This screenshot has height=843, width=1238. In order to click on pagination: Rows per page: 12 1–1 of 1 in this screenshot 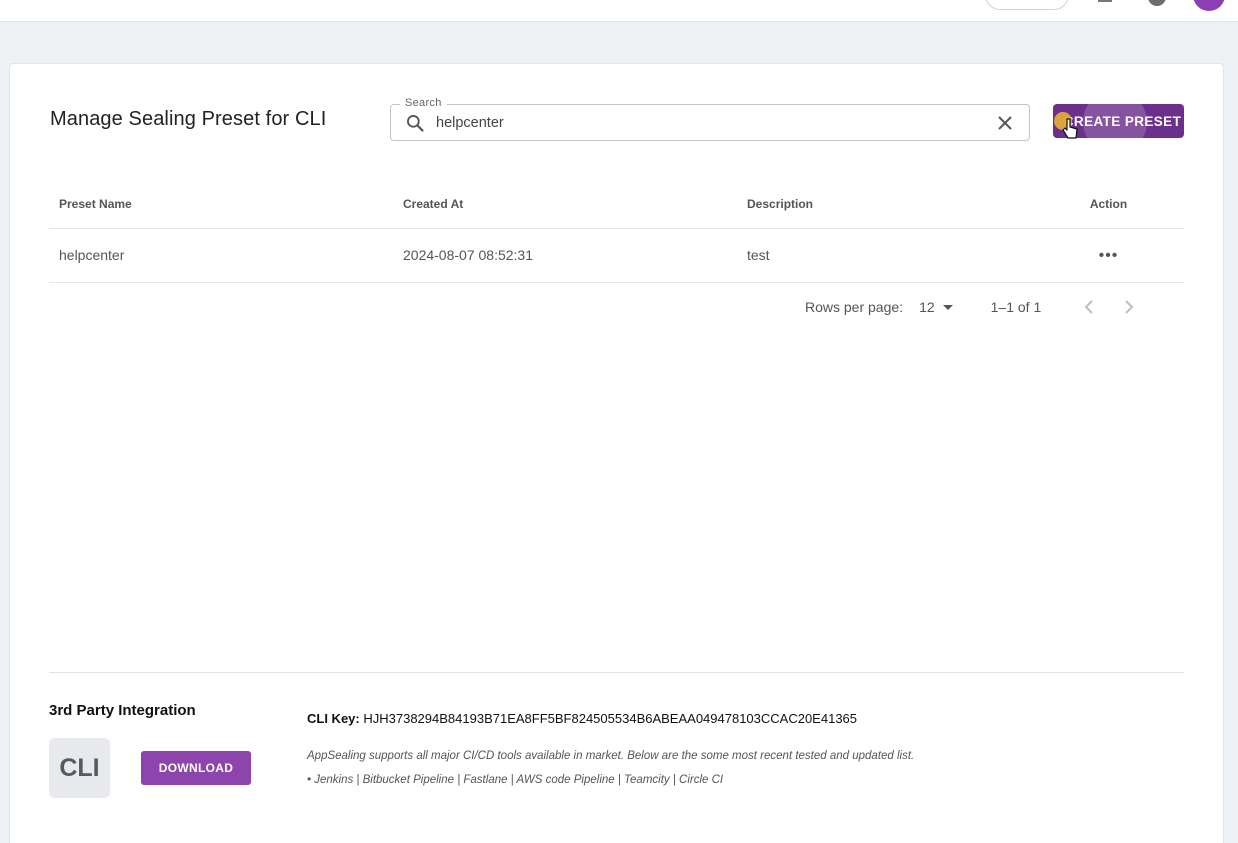, I will do `click(981, 307)`.